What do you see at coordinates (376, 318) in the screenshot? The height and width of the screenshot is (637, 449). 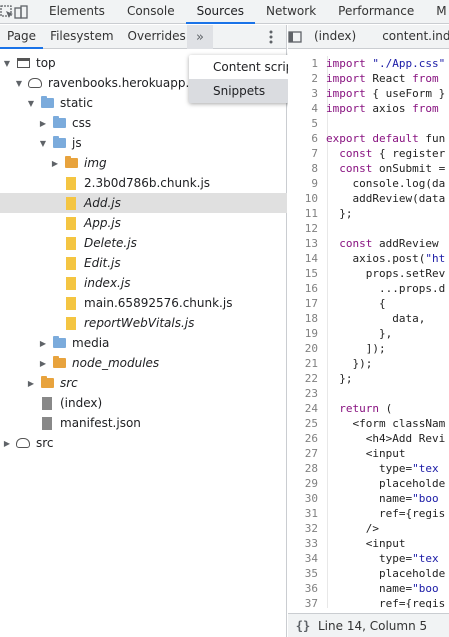 I see `line-text: data,` at bounding box center [376, 318].